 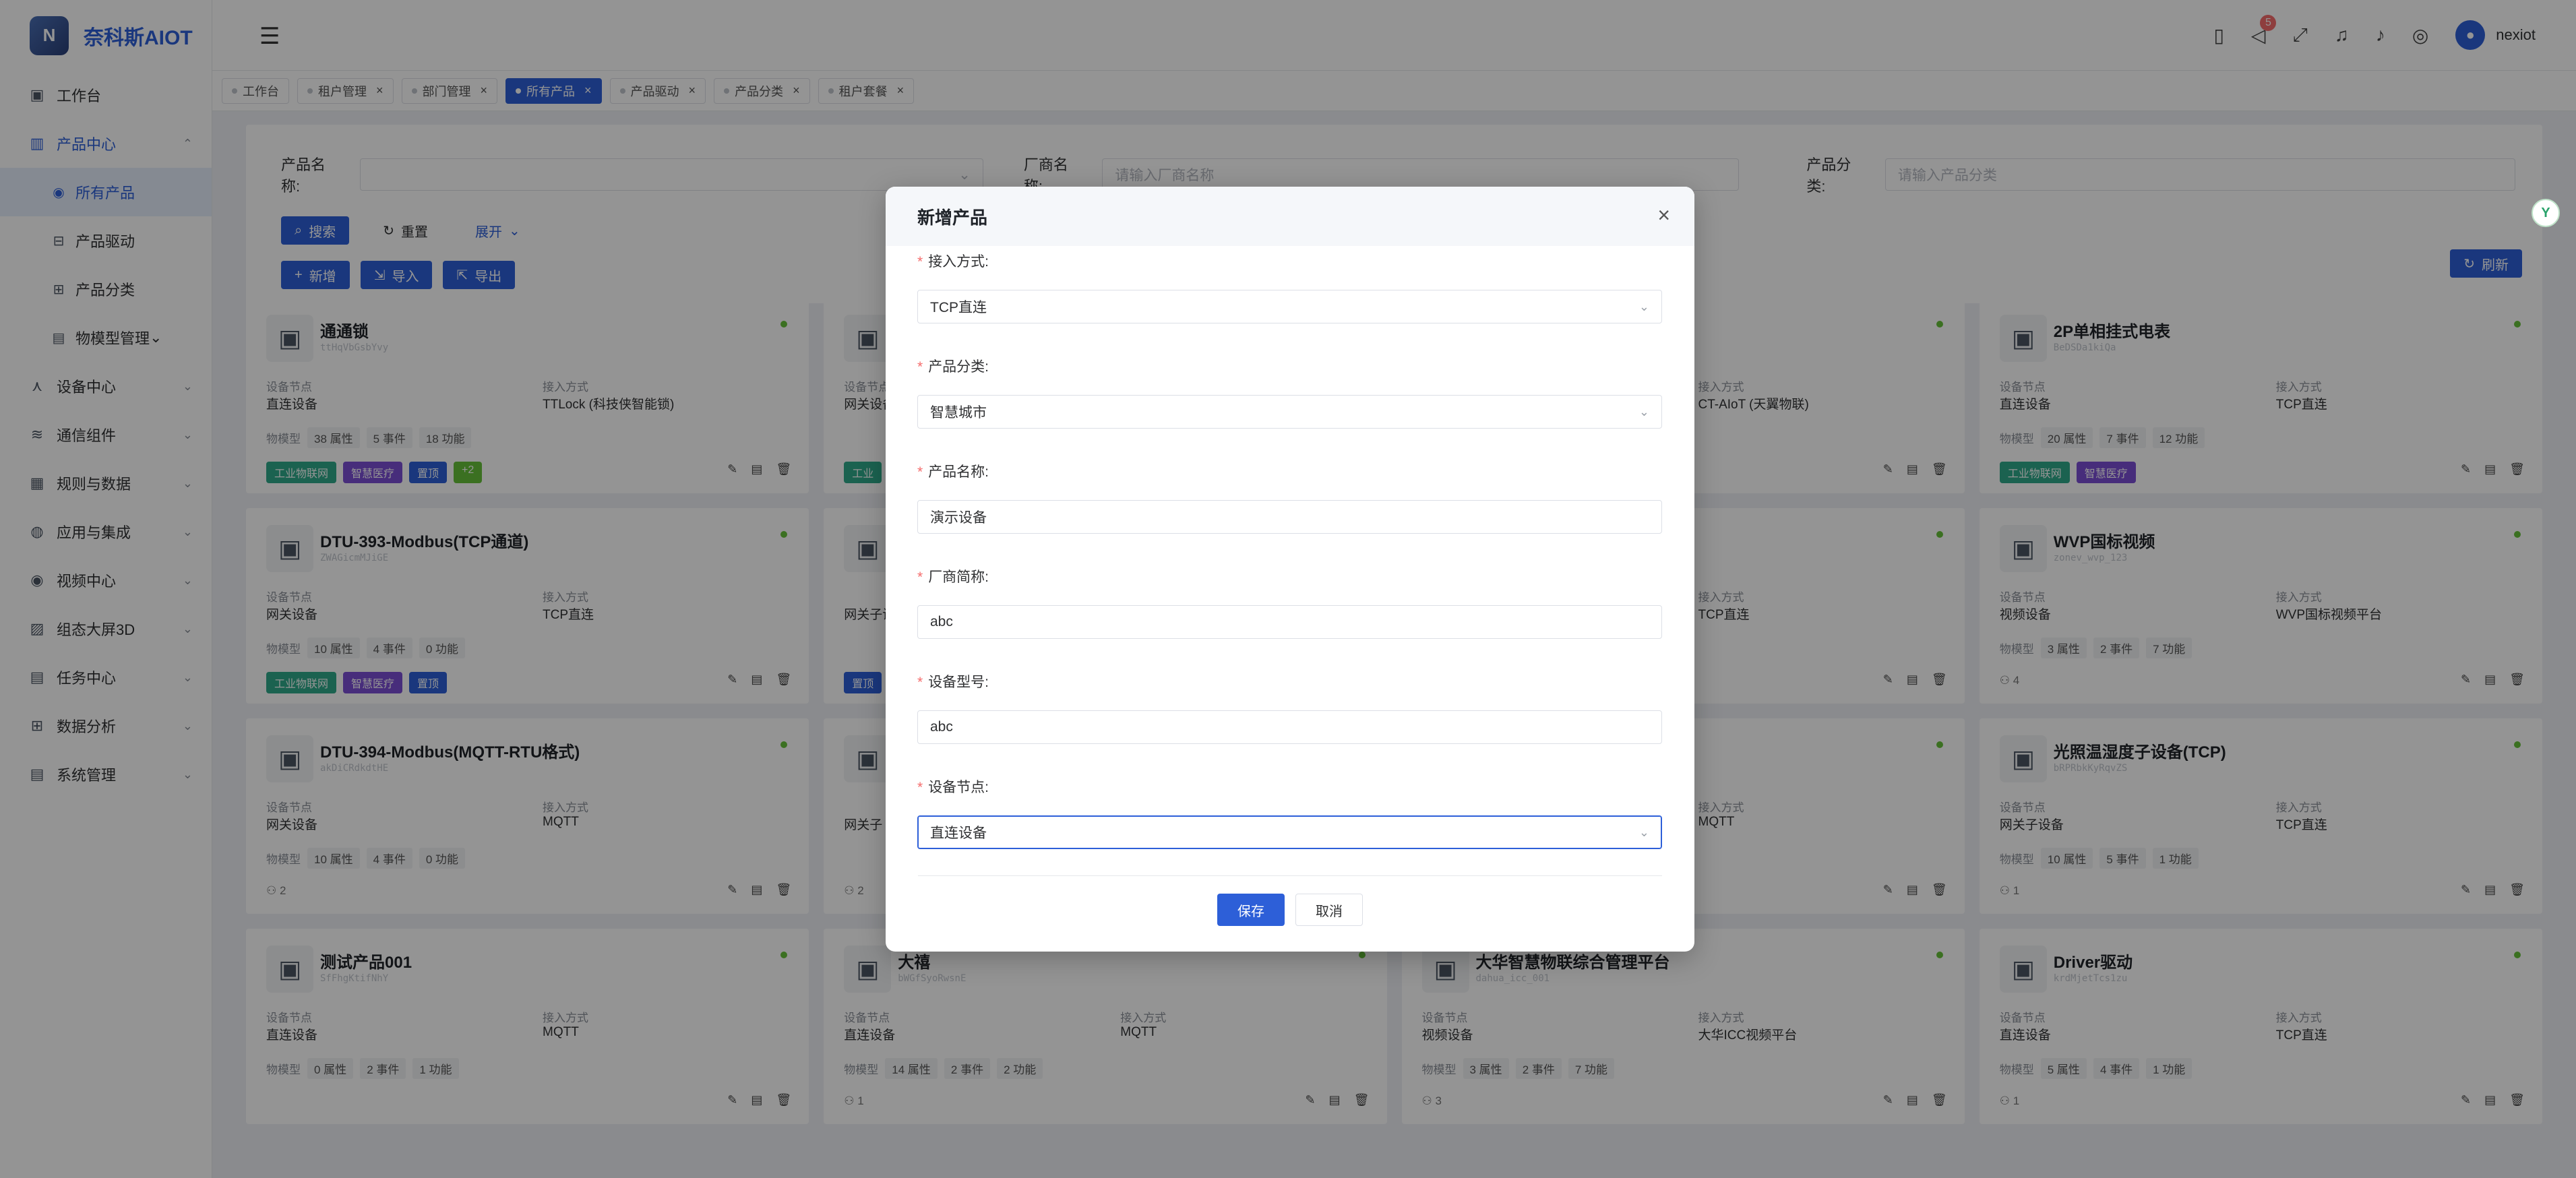 What do you see at coordinates (1290, 412) in the screenshot?
I see `form-select: 智慧城市 ⌄` at bounding box center [1290, 412].